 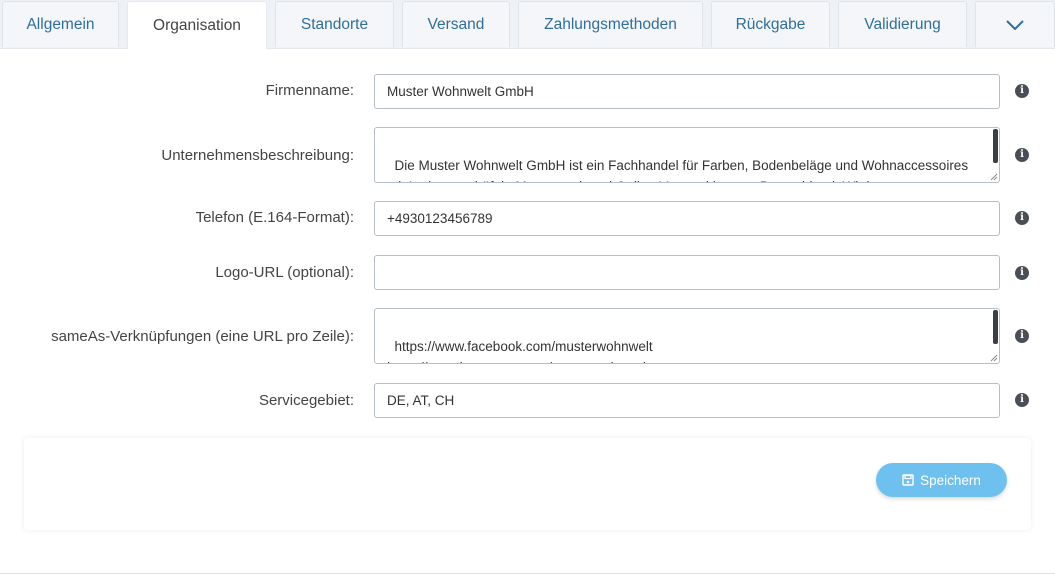 I want to click on tab-organisation: Organisation, so click(x=197, y=25).